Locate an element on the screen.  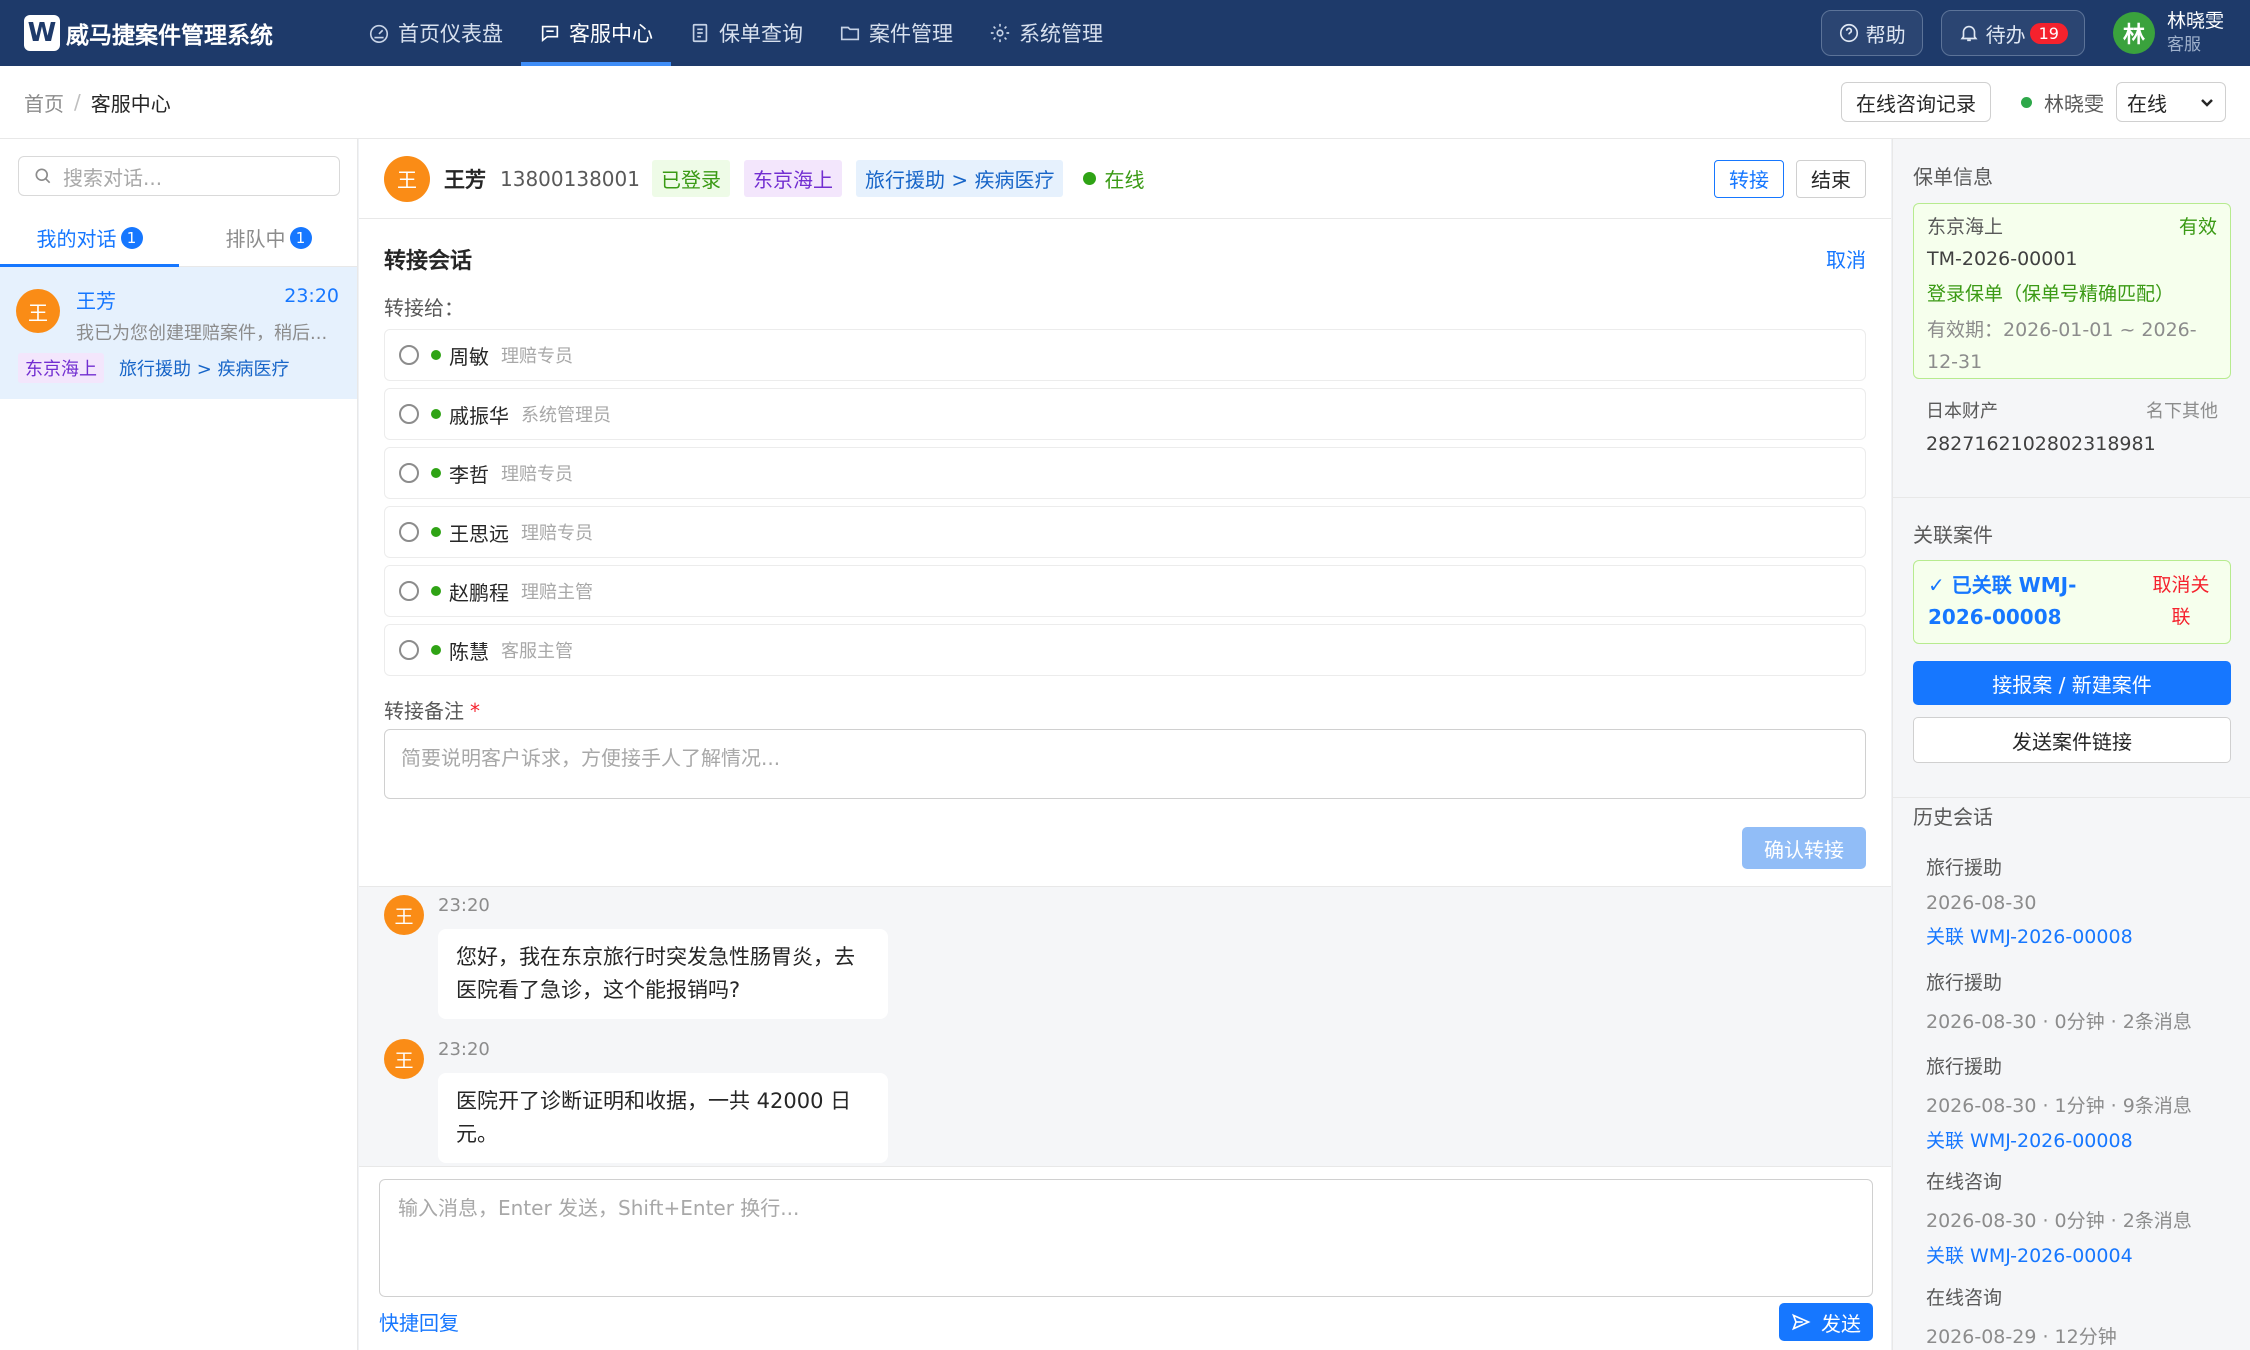
nav-system-management: 系统管理 is located at coordinates (1046, 33).